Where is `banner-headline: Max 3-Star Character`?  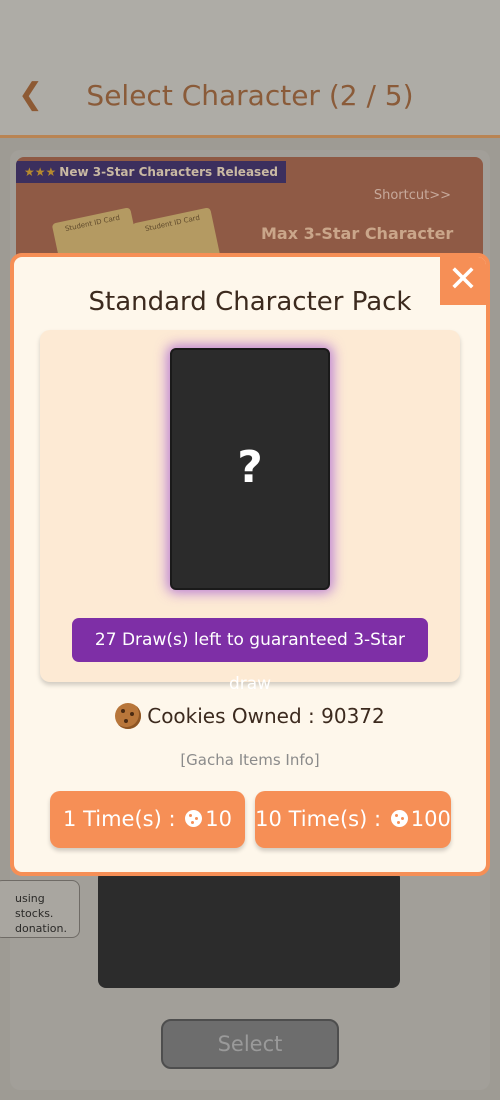 banner-headline: Max 3-Star Character is located at coordinates (357, 233).